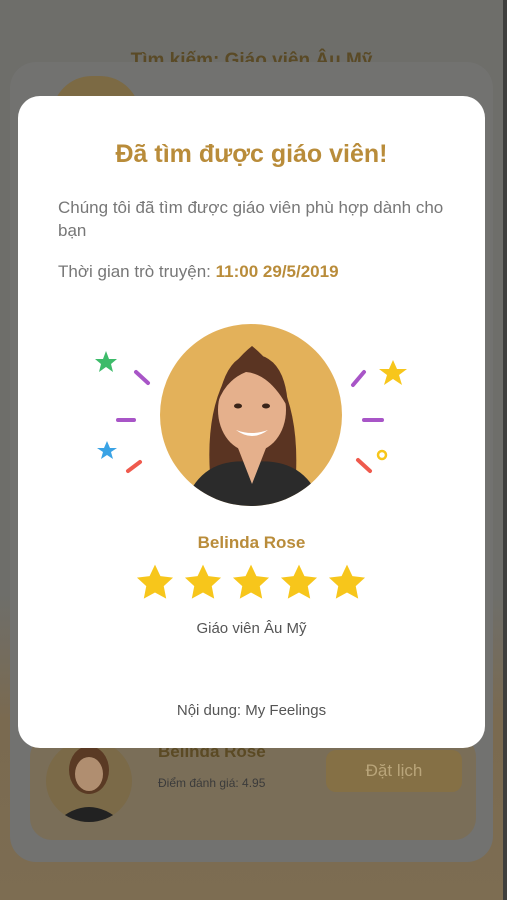 The image size is (507, 900). Describe the element at coordinates (142, 377) in the screenshot. I see `purple-dash-left-top` at that location.